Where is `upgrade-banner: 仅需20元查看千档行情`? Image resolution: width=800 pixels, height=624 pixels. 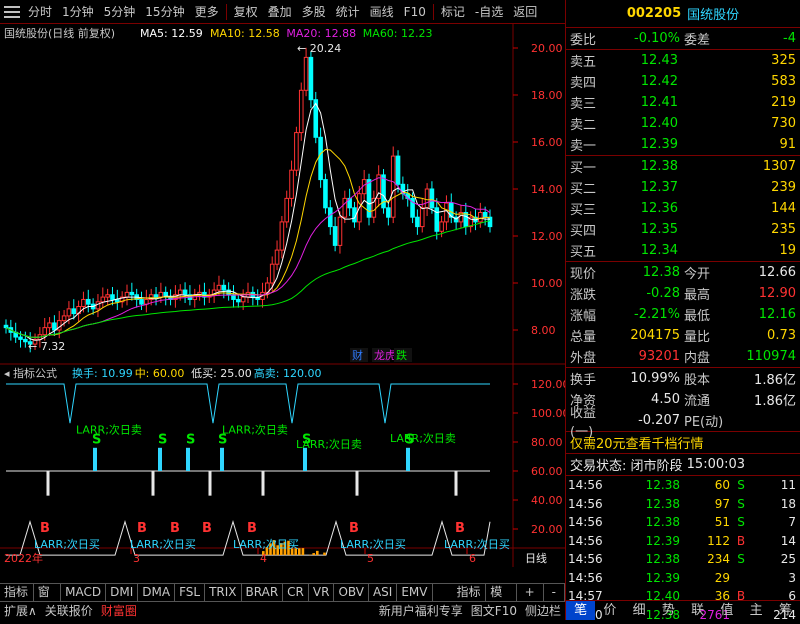
upgrade-banner: 仅需20元查看千档行情 is located at coordinates (683, 443).